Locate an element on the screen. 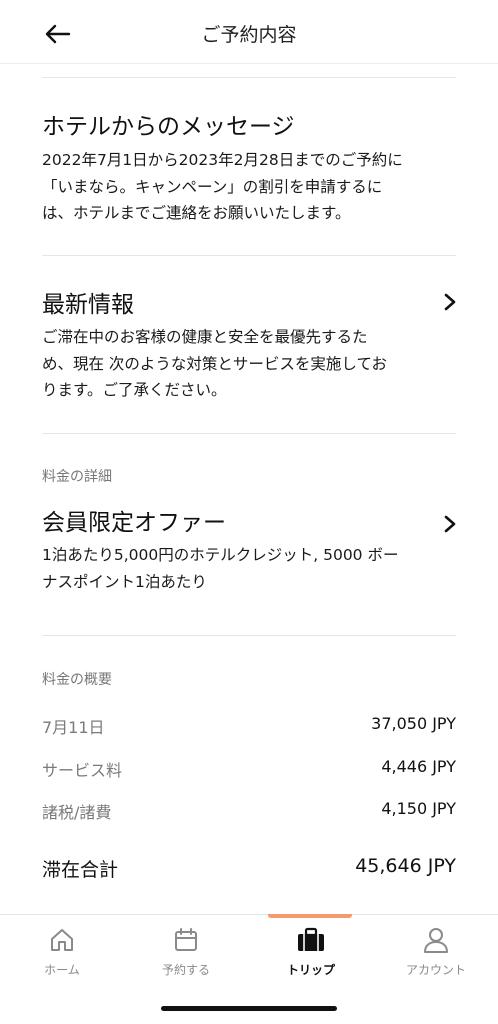  tab-trips: トリップ is located at coordinates (311, 954).